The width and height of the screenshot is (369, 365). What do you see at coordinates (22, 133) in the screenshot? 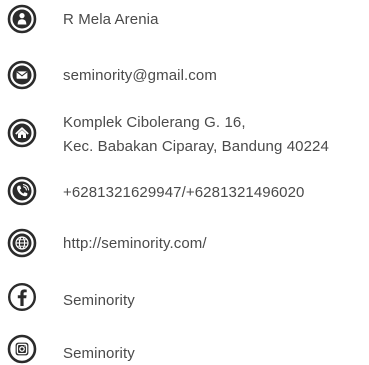
I see `home-circle-icon` at bounding box center [22, 133].